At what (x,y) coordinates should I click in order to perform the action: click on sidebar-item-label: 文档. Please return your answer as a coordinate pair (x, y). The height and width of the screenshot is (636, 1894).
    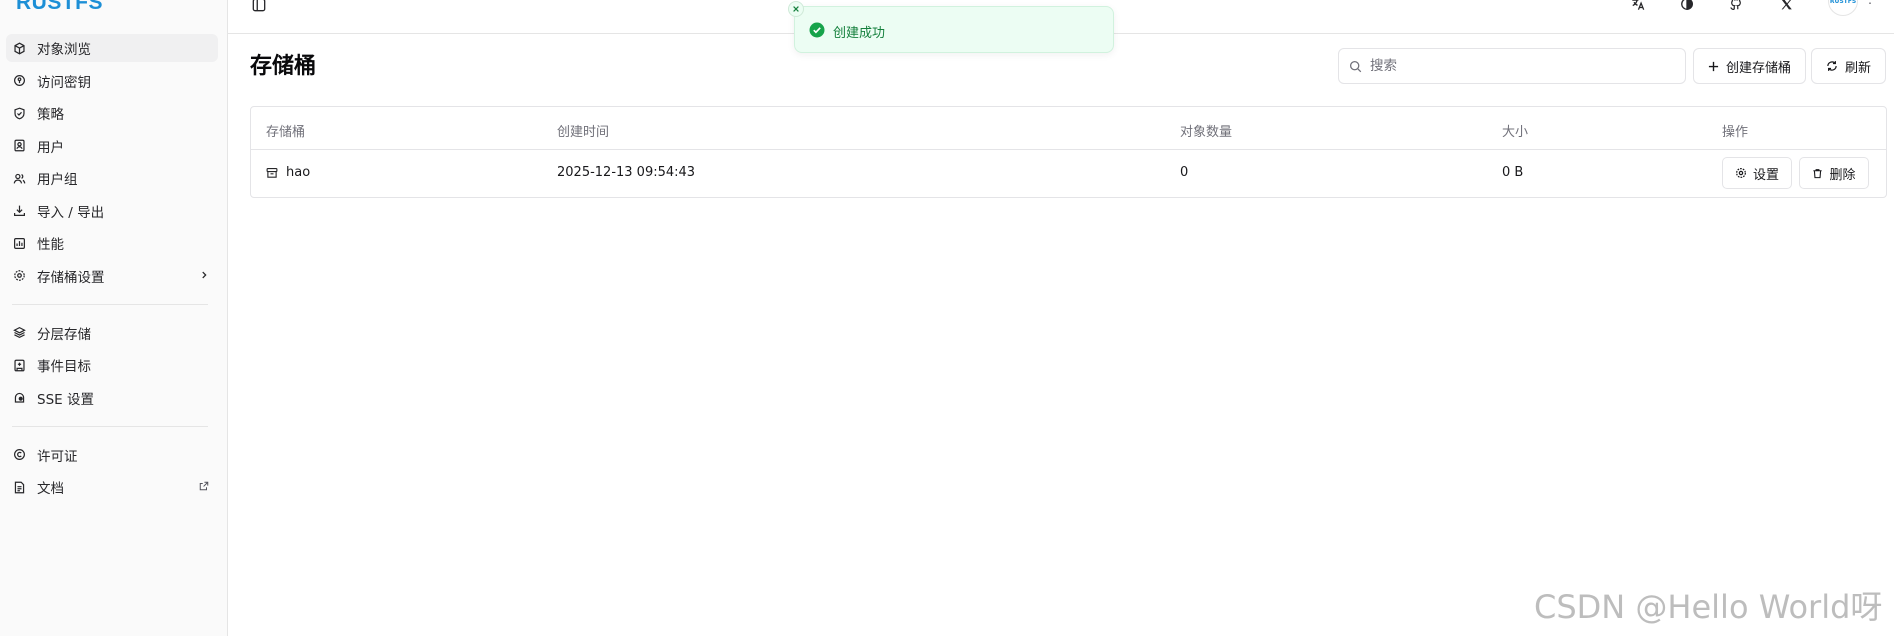
    Looking at the image, I should click on (50, 489).